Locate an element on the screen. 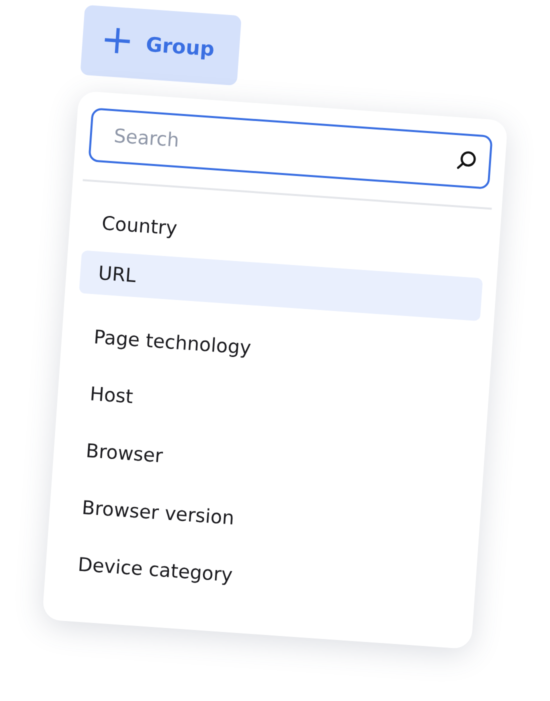 Image resolution: width=550 pixels, height=701 pixels. option-item: Browser version is located at coordinates (158, 512).